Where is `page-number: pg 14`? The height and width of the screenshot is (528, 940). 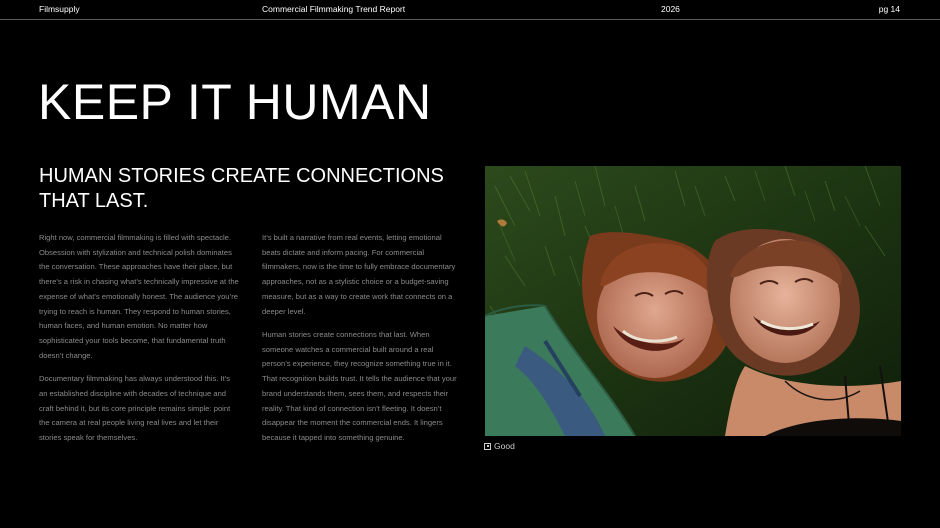
page-number: pg 14 is located at coordinates (889, 9).